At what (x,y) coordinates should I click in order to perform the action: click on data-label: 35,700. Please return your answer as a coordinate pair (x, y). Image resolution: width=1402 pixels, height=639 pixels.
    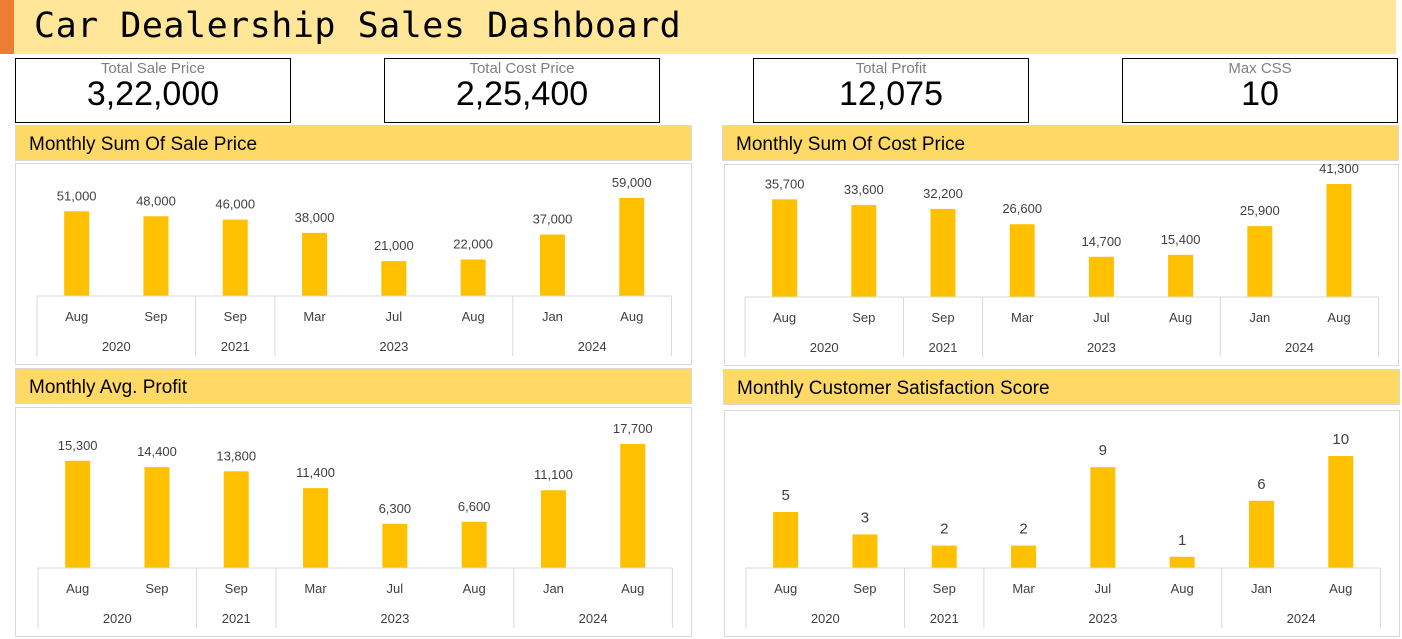
    Looking at the image, I should click on (785, 183).